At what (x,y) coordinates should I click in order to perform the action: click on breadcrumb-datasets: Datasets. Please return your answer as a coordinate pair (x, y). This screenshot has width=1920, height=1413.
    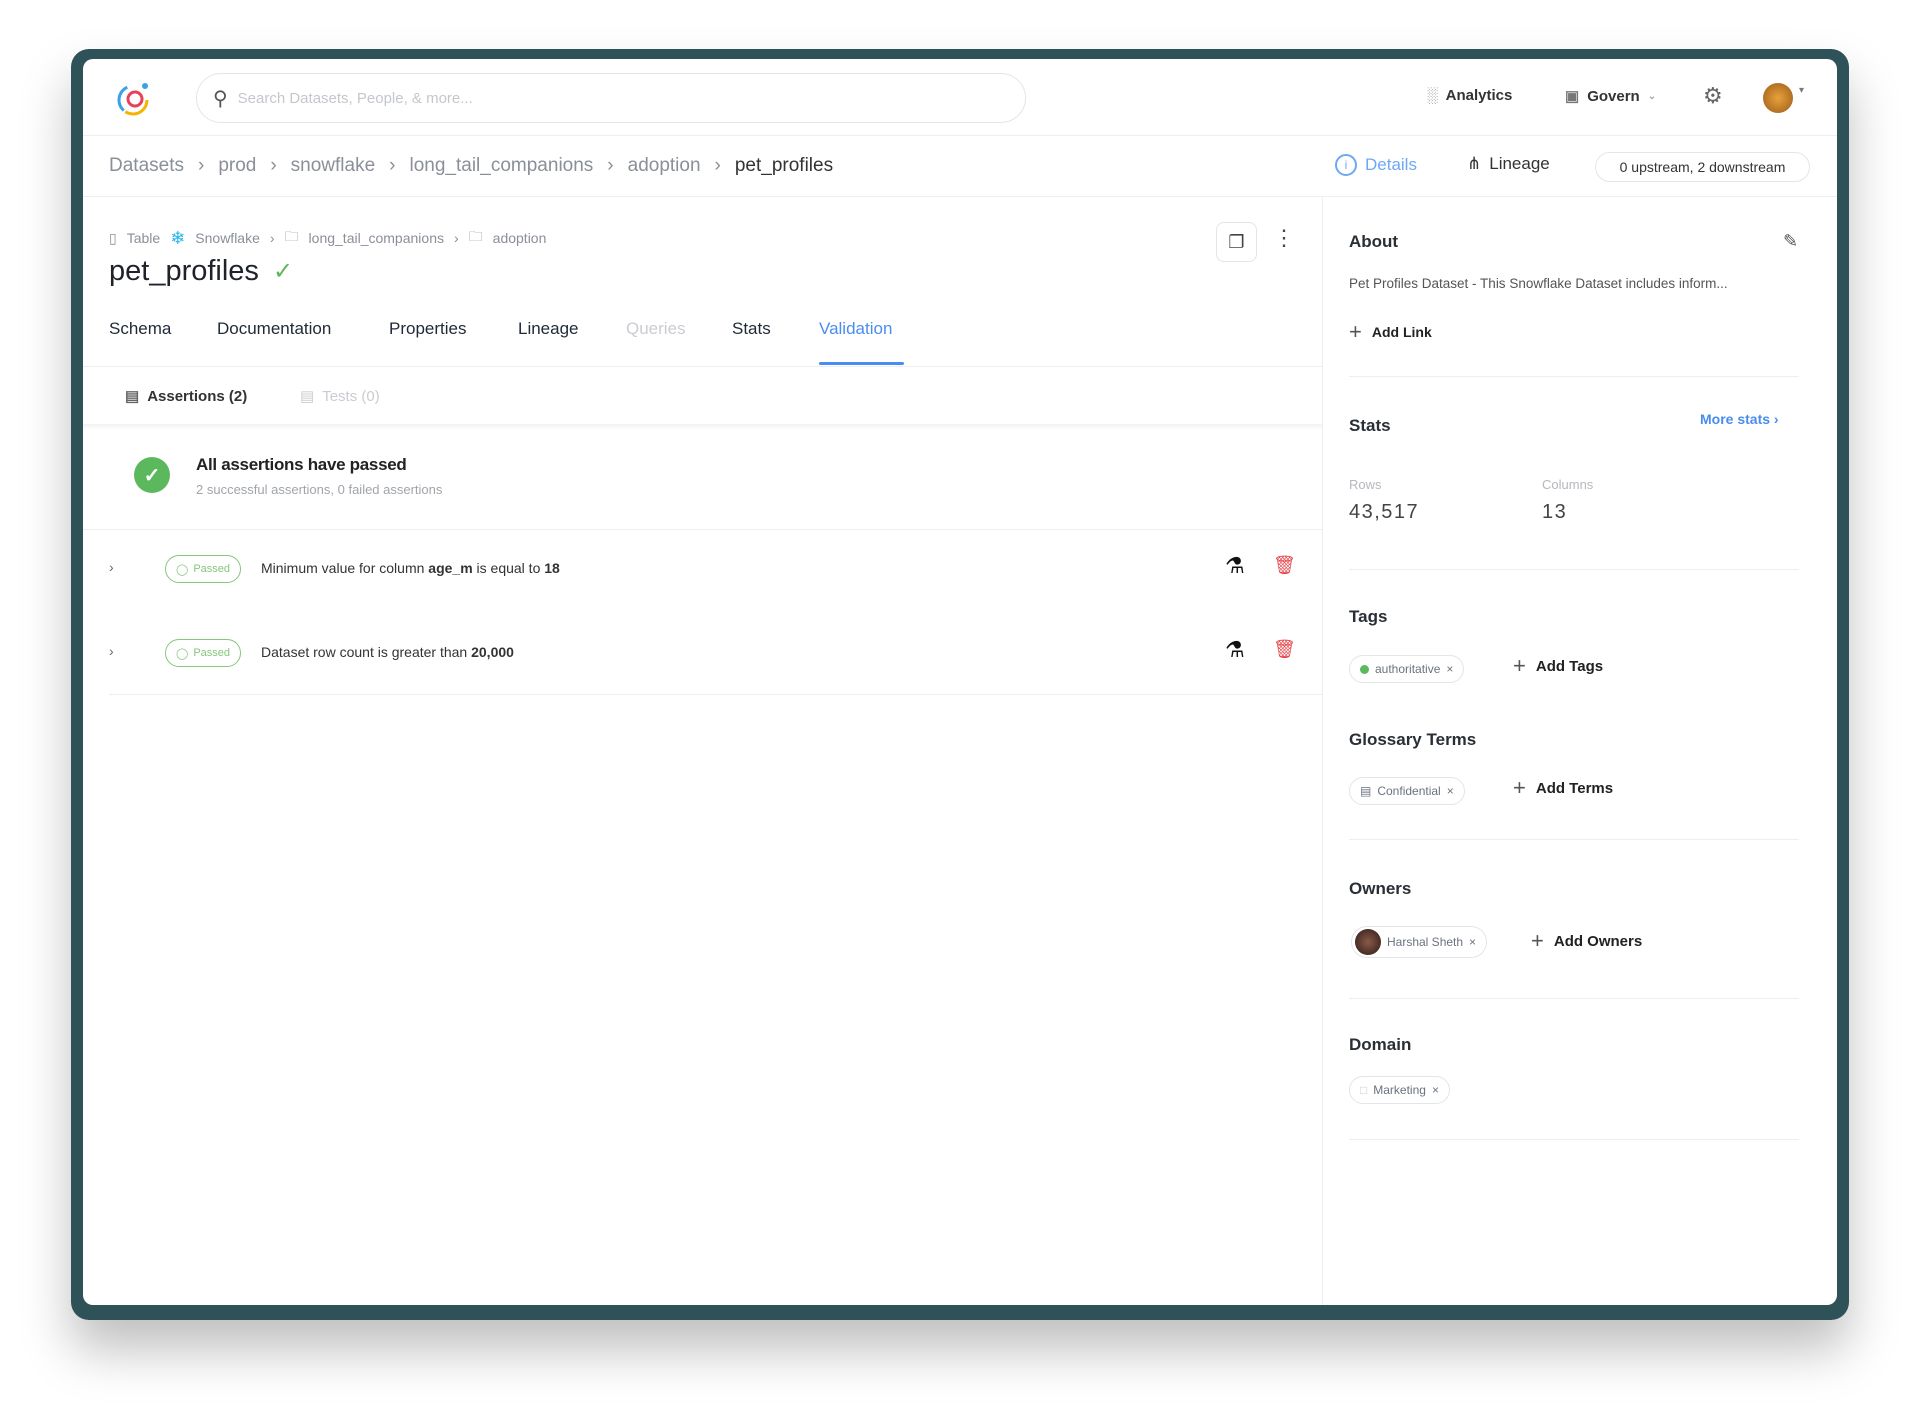
    Looking at the image, I should click on (146, 166).